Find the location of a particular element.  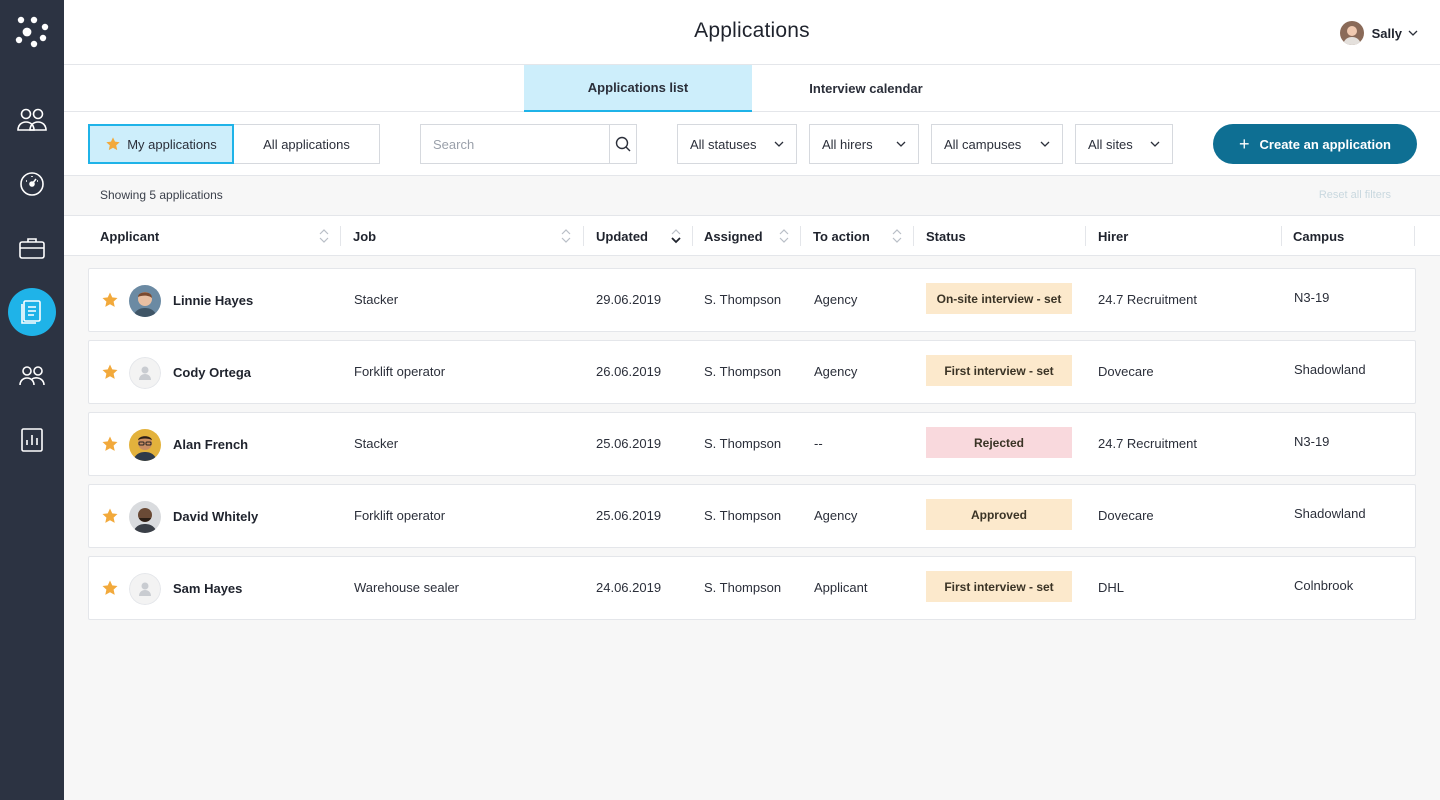

hirer-filter-label: All hirers is located at coordinates (847, 144).